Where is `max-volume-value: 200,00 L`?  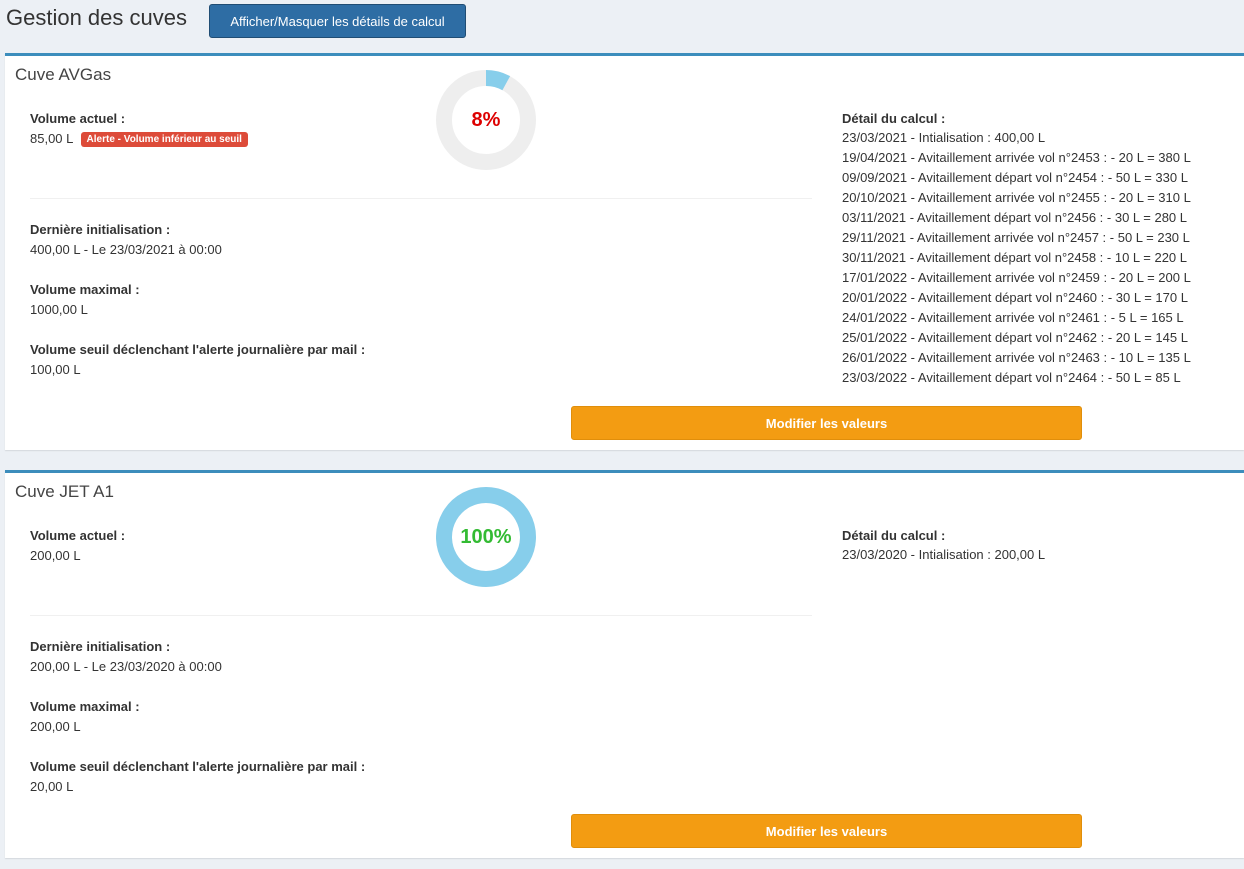 max-volume-value: 200,00 L is located at coordinates (55, 726).